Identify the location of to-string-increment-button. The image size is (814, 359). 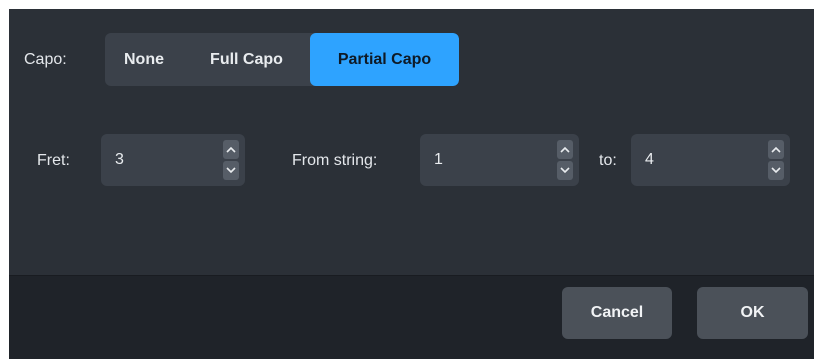
(776, 149).